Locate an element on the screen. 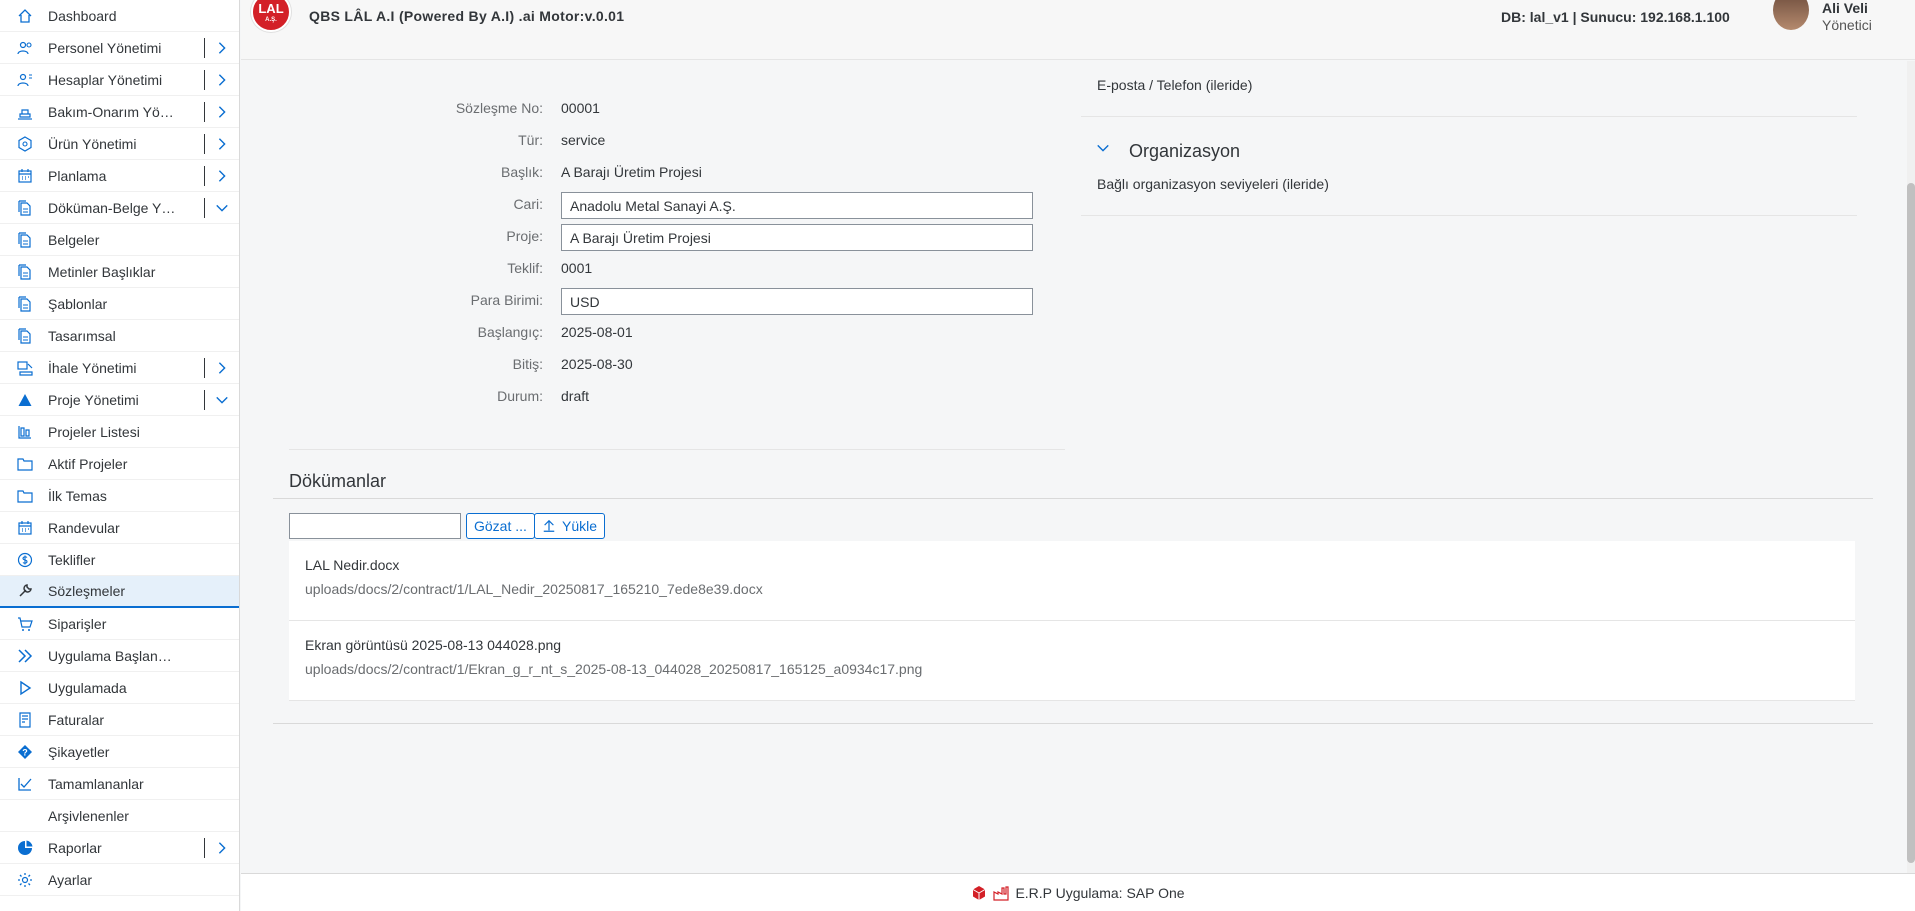 This screenshot has width=1915, height=911. sidebar-item-18: Sözleşmeler is located at coordinates (119, 592).